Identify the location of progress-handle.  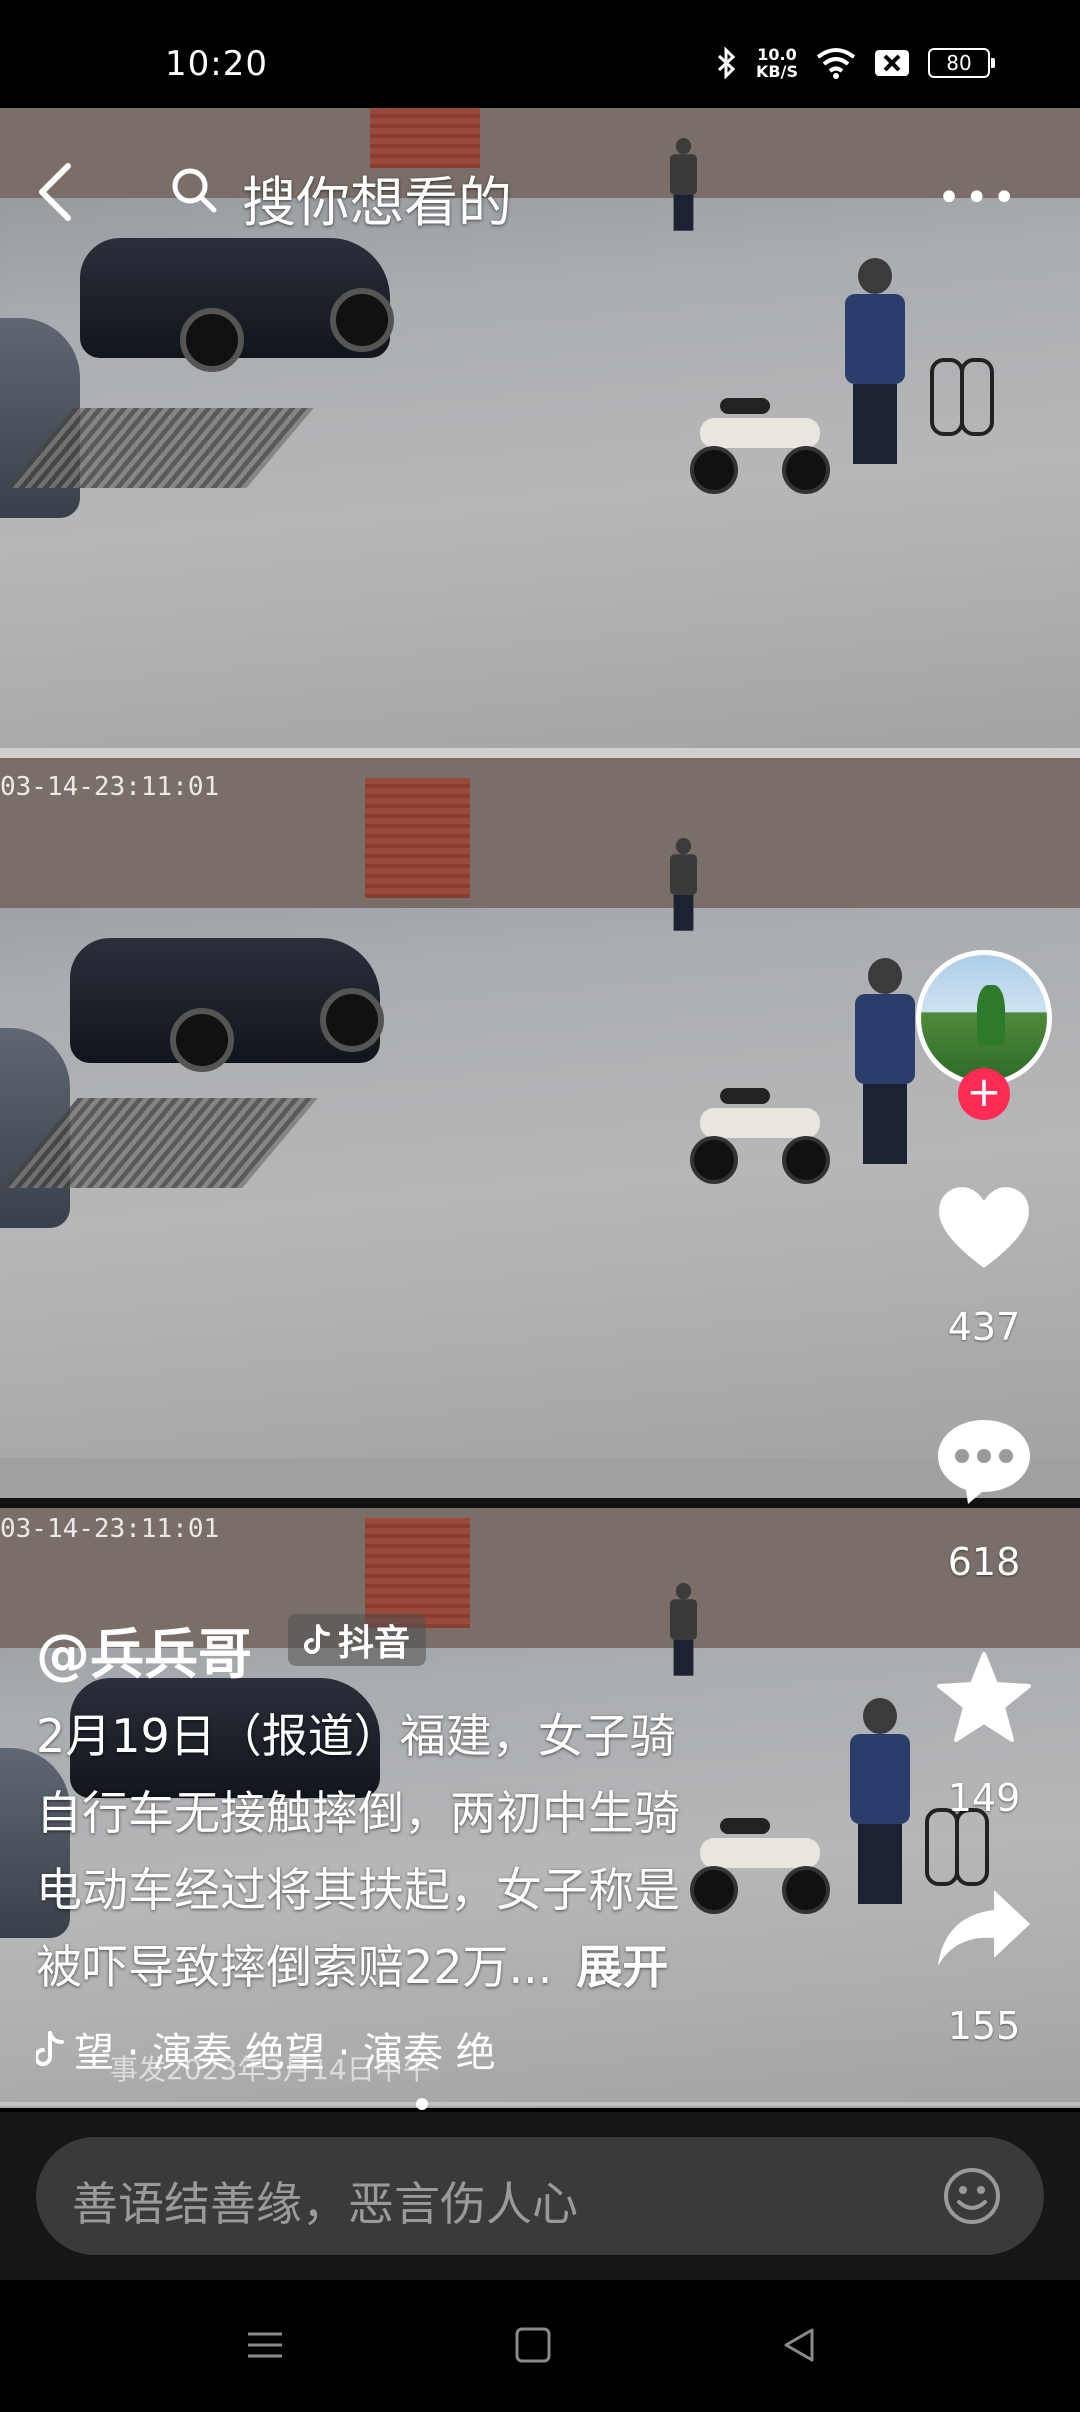
(422, 2104).